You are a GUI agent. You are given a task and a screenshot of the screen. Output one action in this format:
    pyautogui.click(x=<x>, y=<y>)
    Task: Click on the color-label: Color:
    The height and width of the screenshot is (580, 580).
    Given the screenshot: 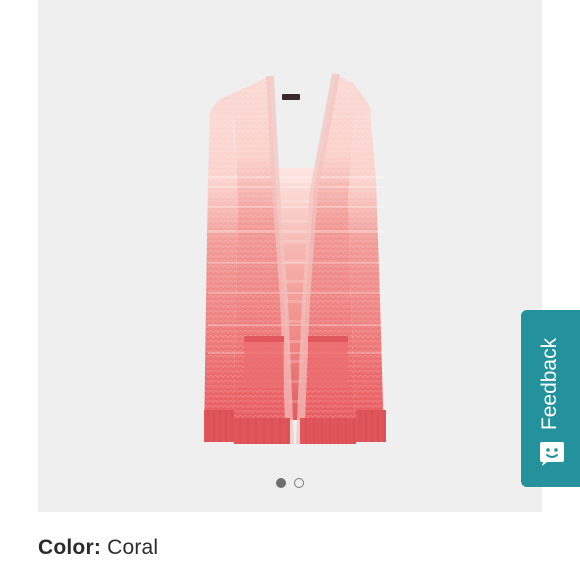 What is the action you would take?
    pyautogui.click(x=70, y=547)
    